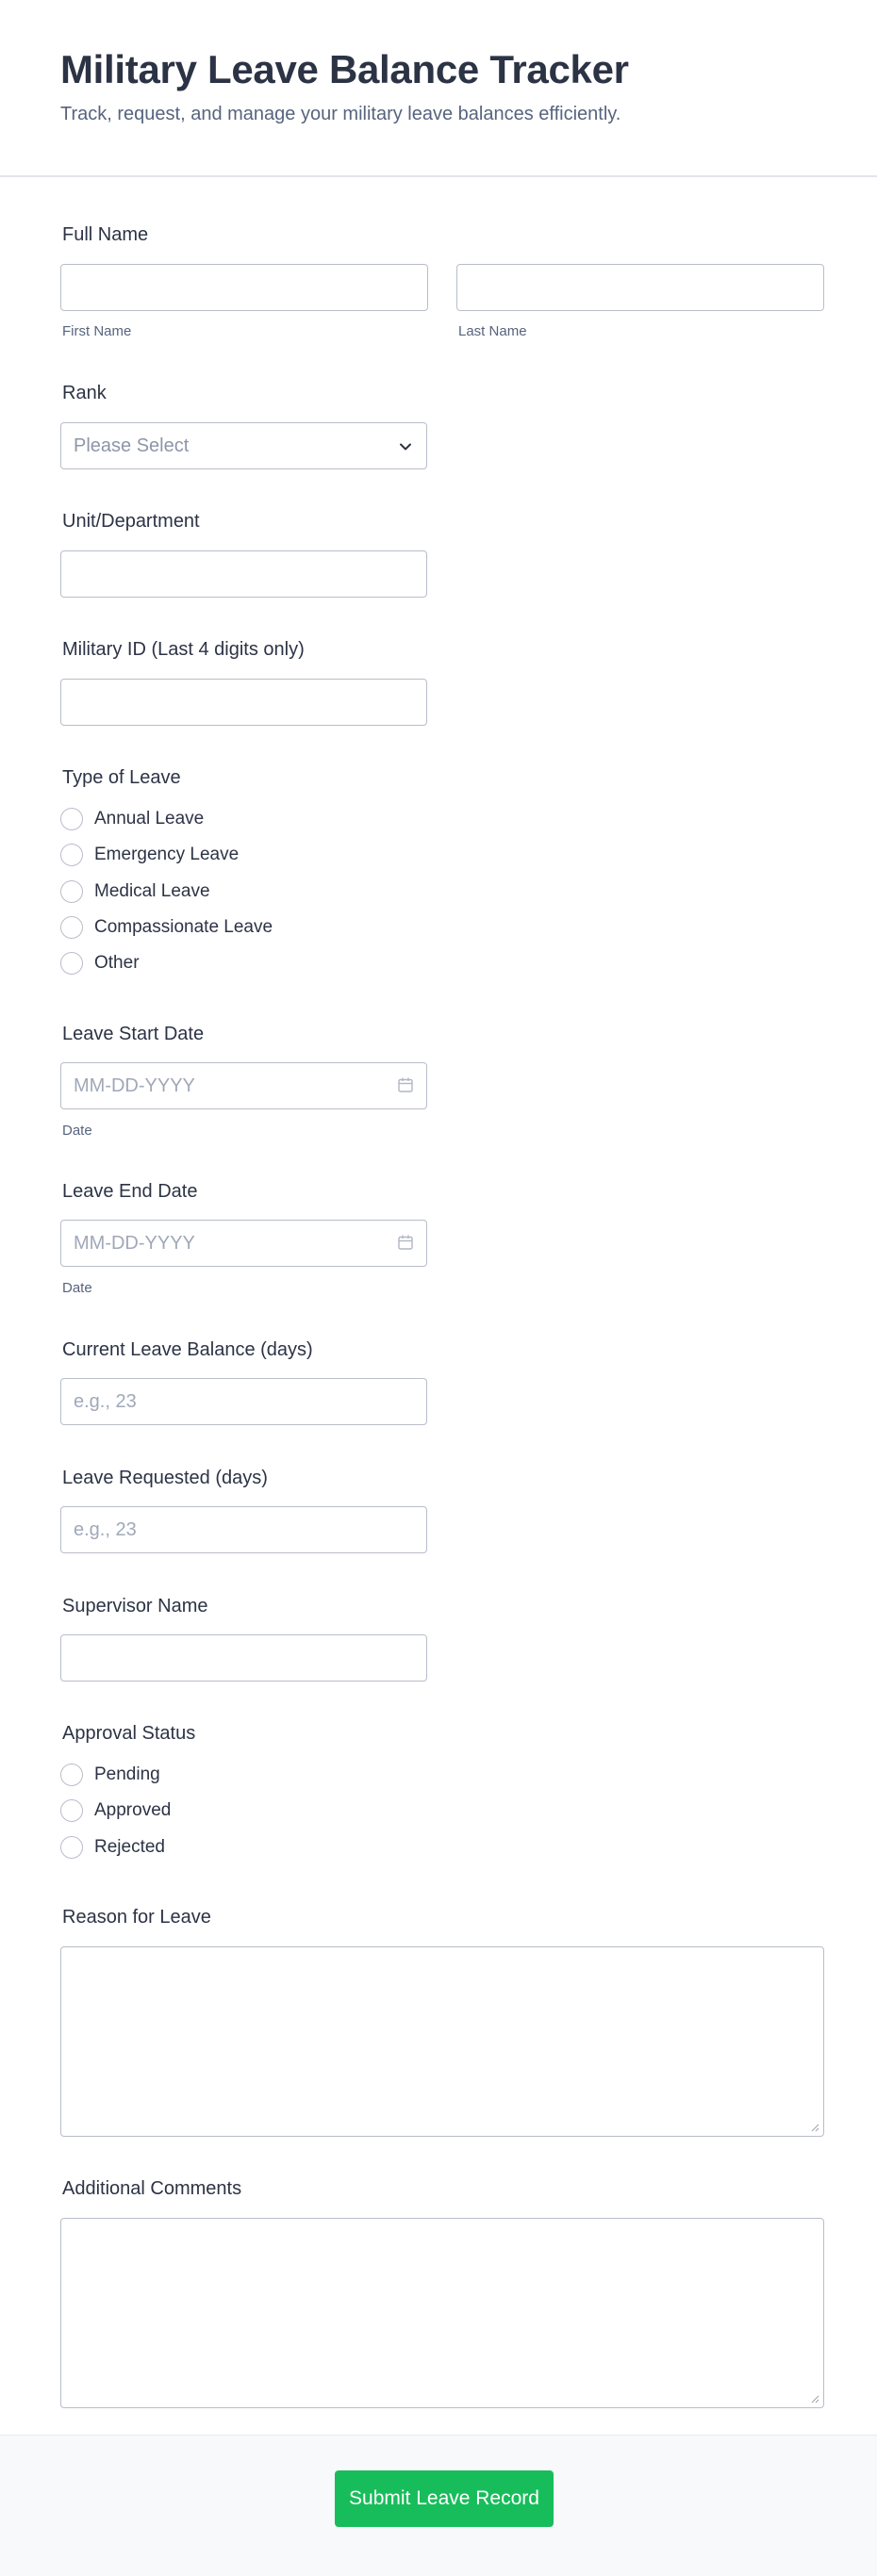 This screenshot has width=877, height=2576. What do you see at coordinates (344, 69) in the screenshot?
I see `form-title: Military Leave Balance Tracker` at bounding box center [344, 69].